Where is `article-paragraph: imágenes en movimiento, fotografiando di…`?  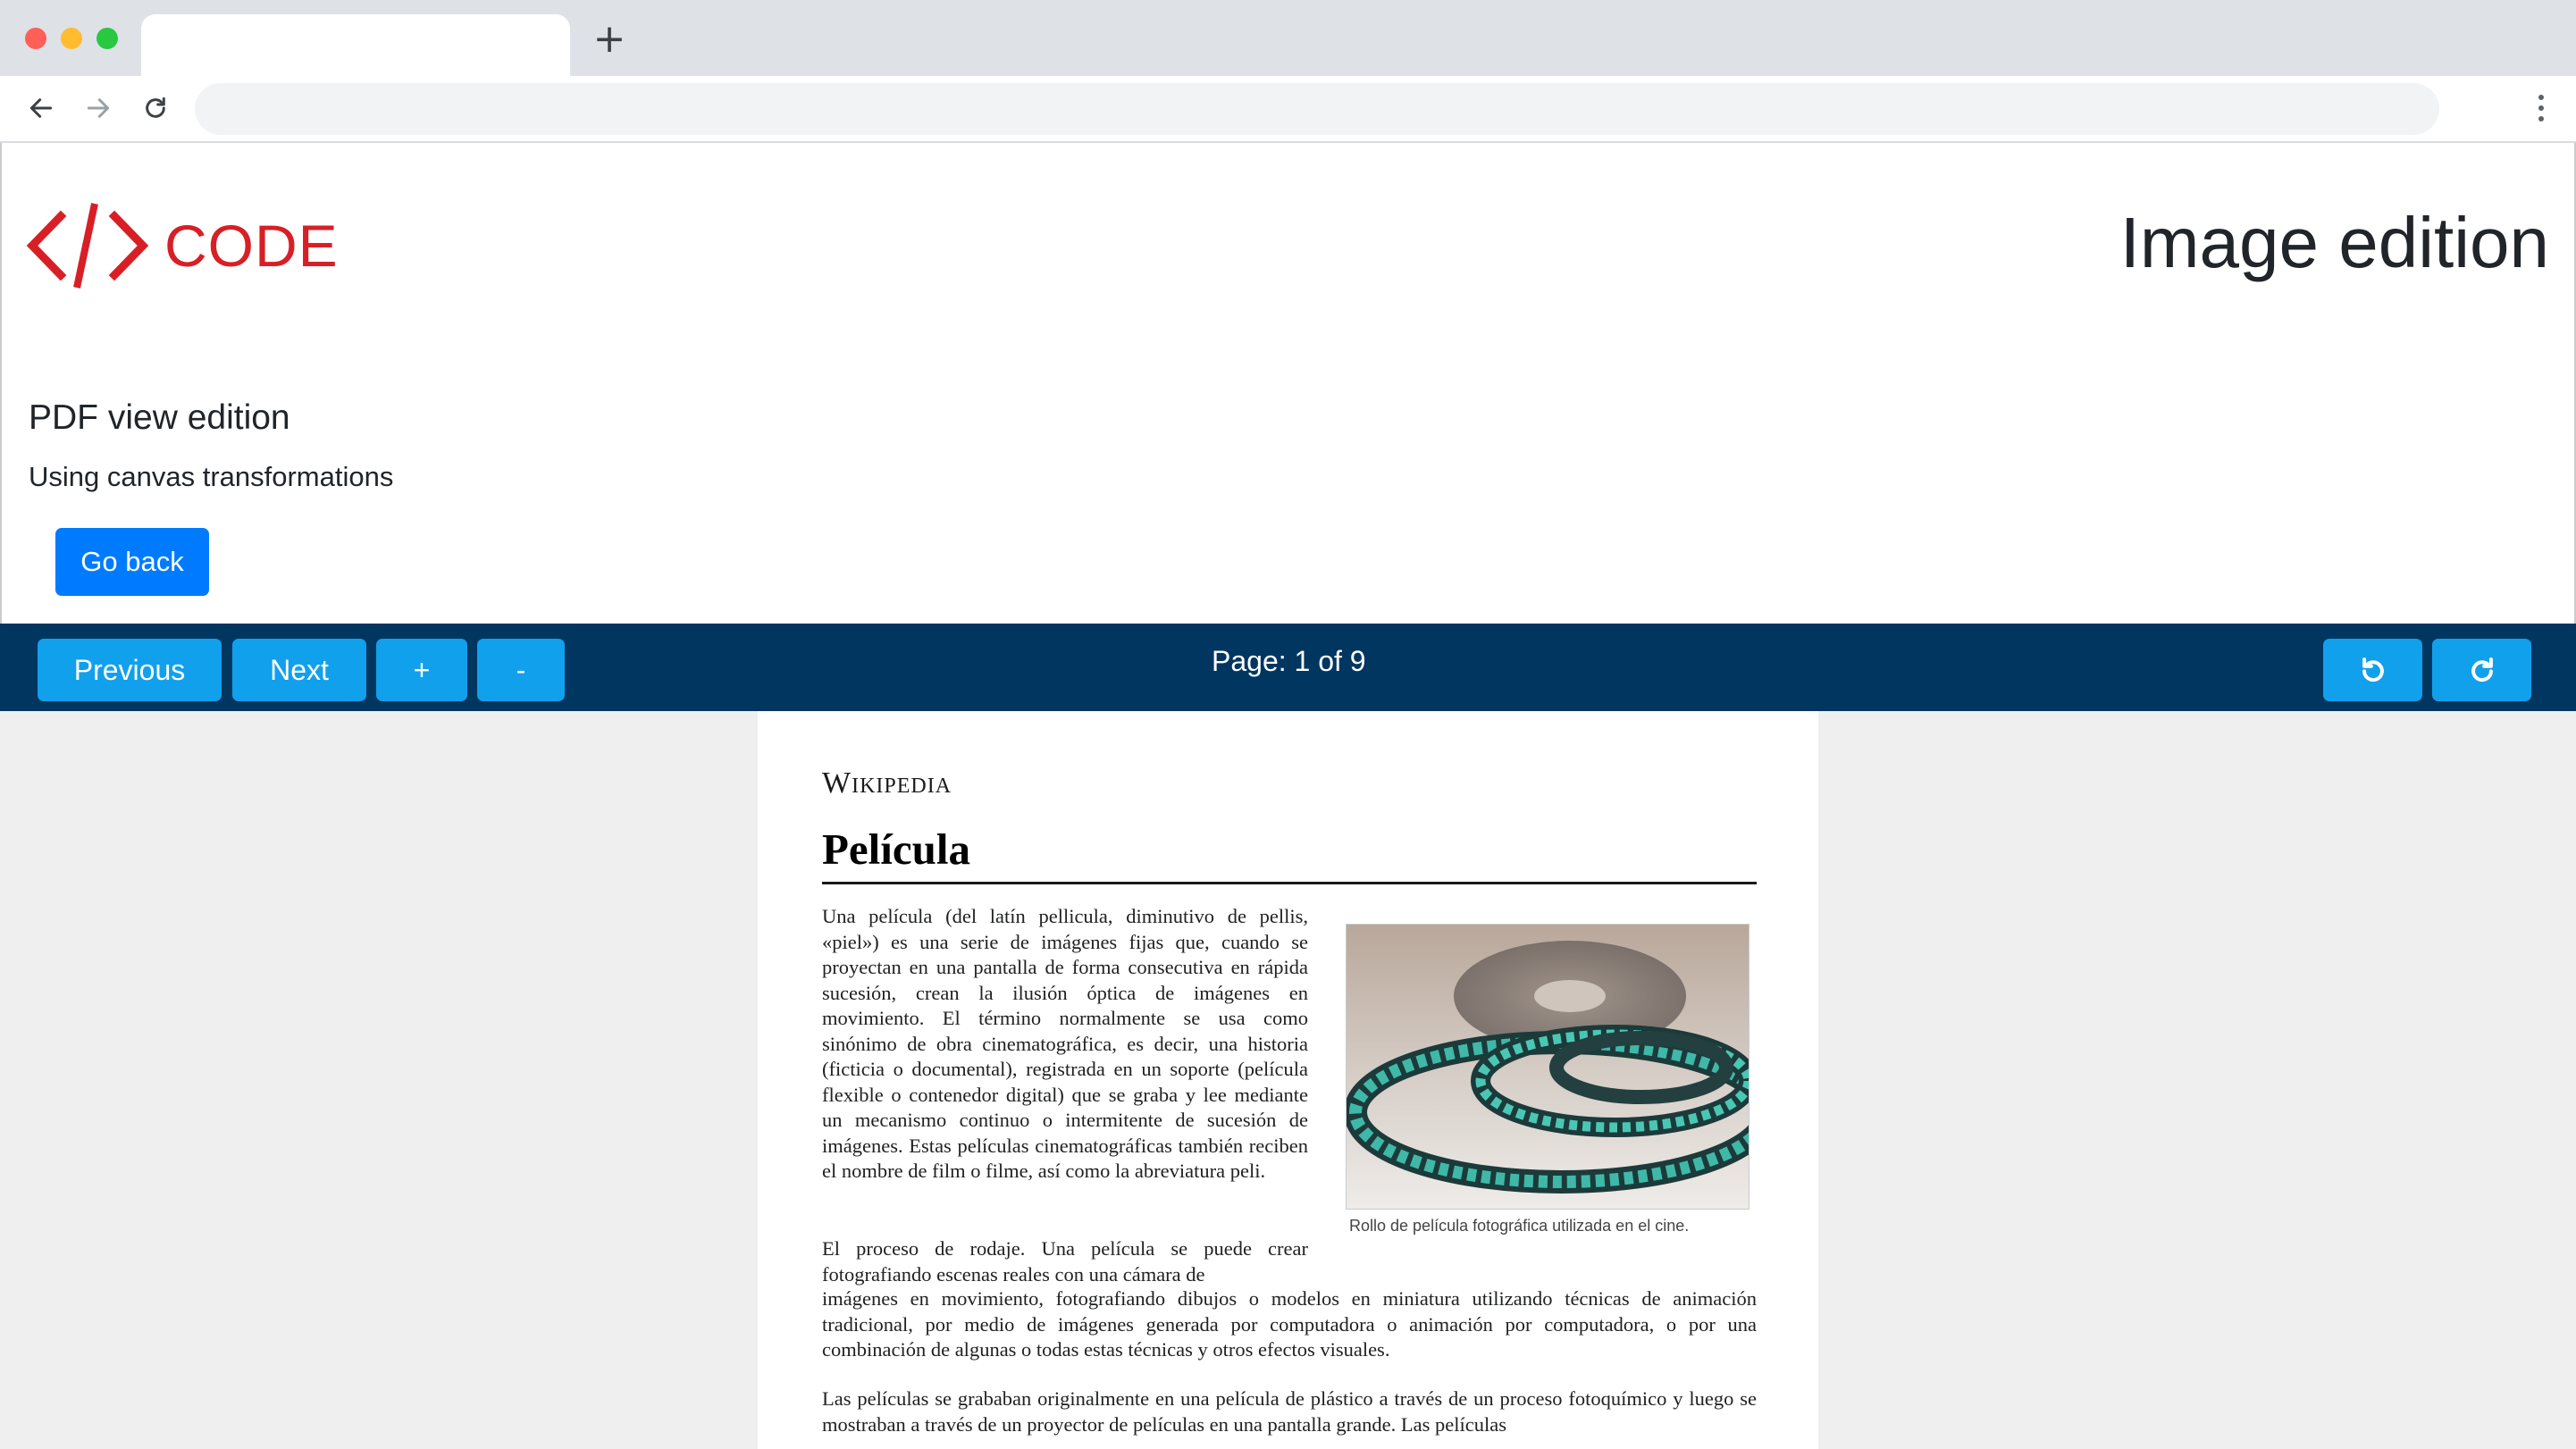
article-paragraph: imágenes en movimiento, fotografiando di… is located at coordinates (1289, 1324).